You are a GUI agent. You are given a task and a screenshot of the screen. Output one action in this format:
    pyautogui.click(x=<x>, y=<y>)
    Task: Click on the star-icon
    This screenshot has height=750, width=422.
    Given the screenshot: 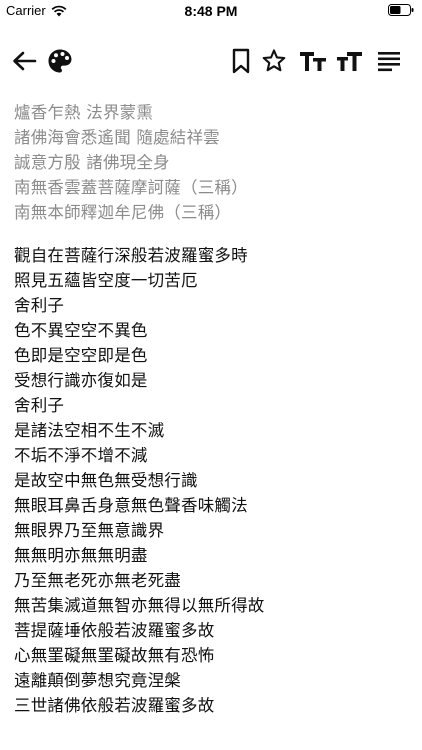 What is the action you would take?
    pyautogui.click(x=274, y=60)
    